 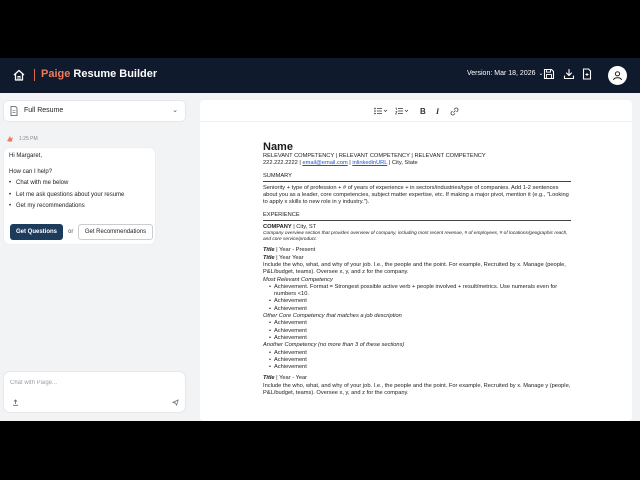 What do you see at coordinates (44, 110) in the screenshot?
I see `resume-selector-label: Full Resume` at bounding box center [44, 110].